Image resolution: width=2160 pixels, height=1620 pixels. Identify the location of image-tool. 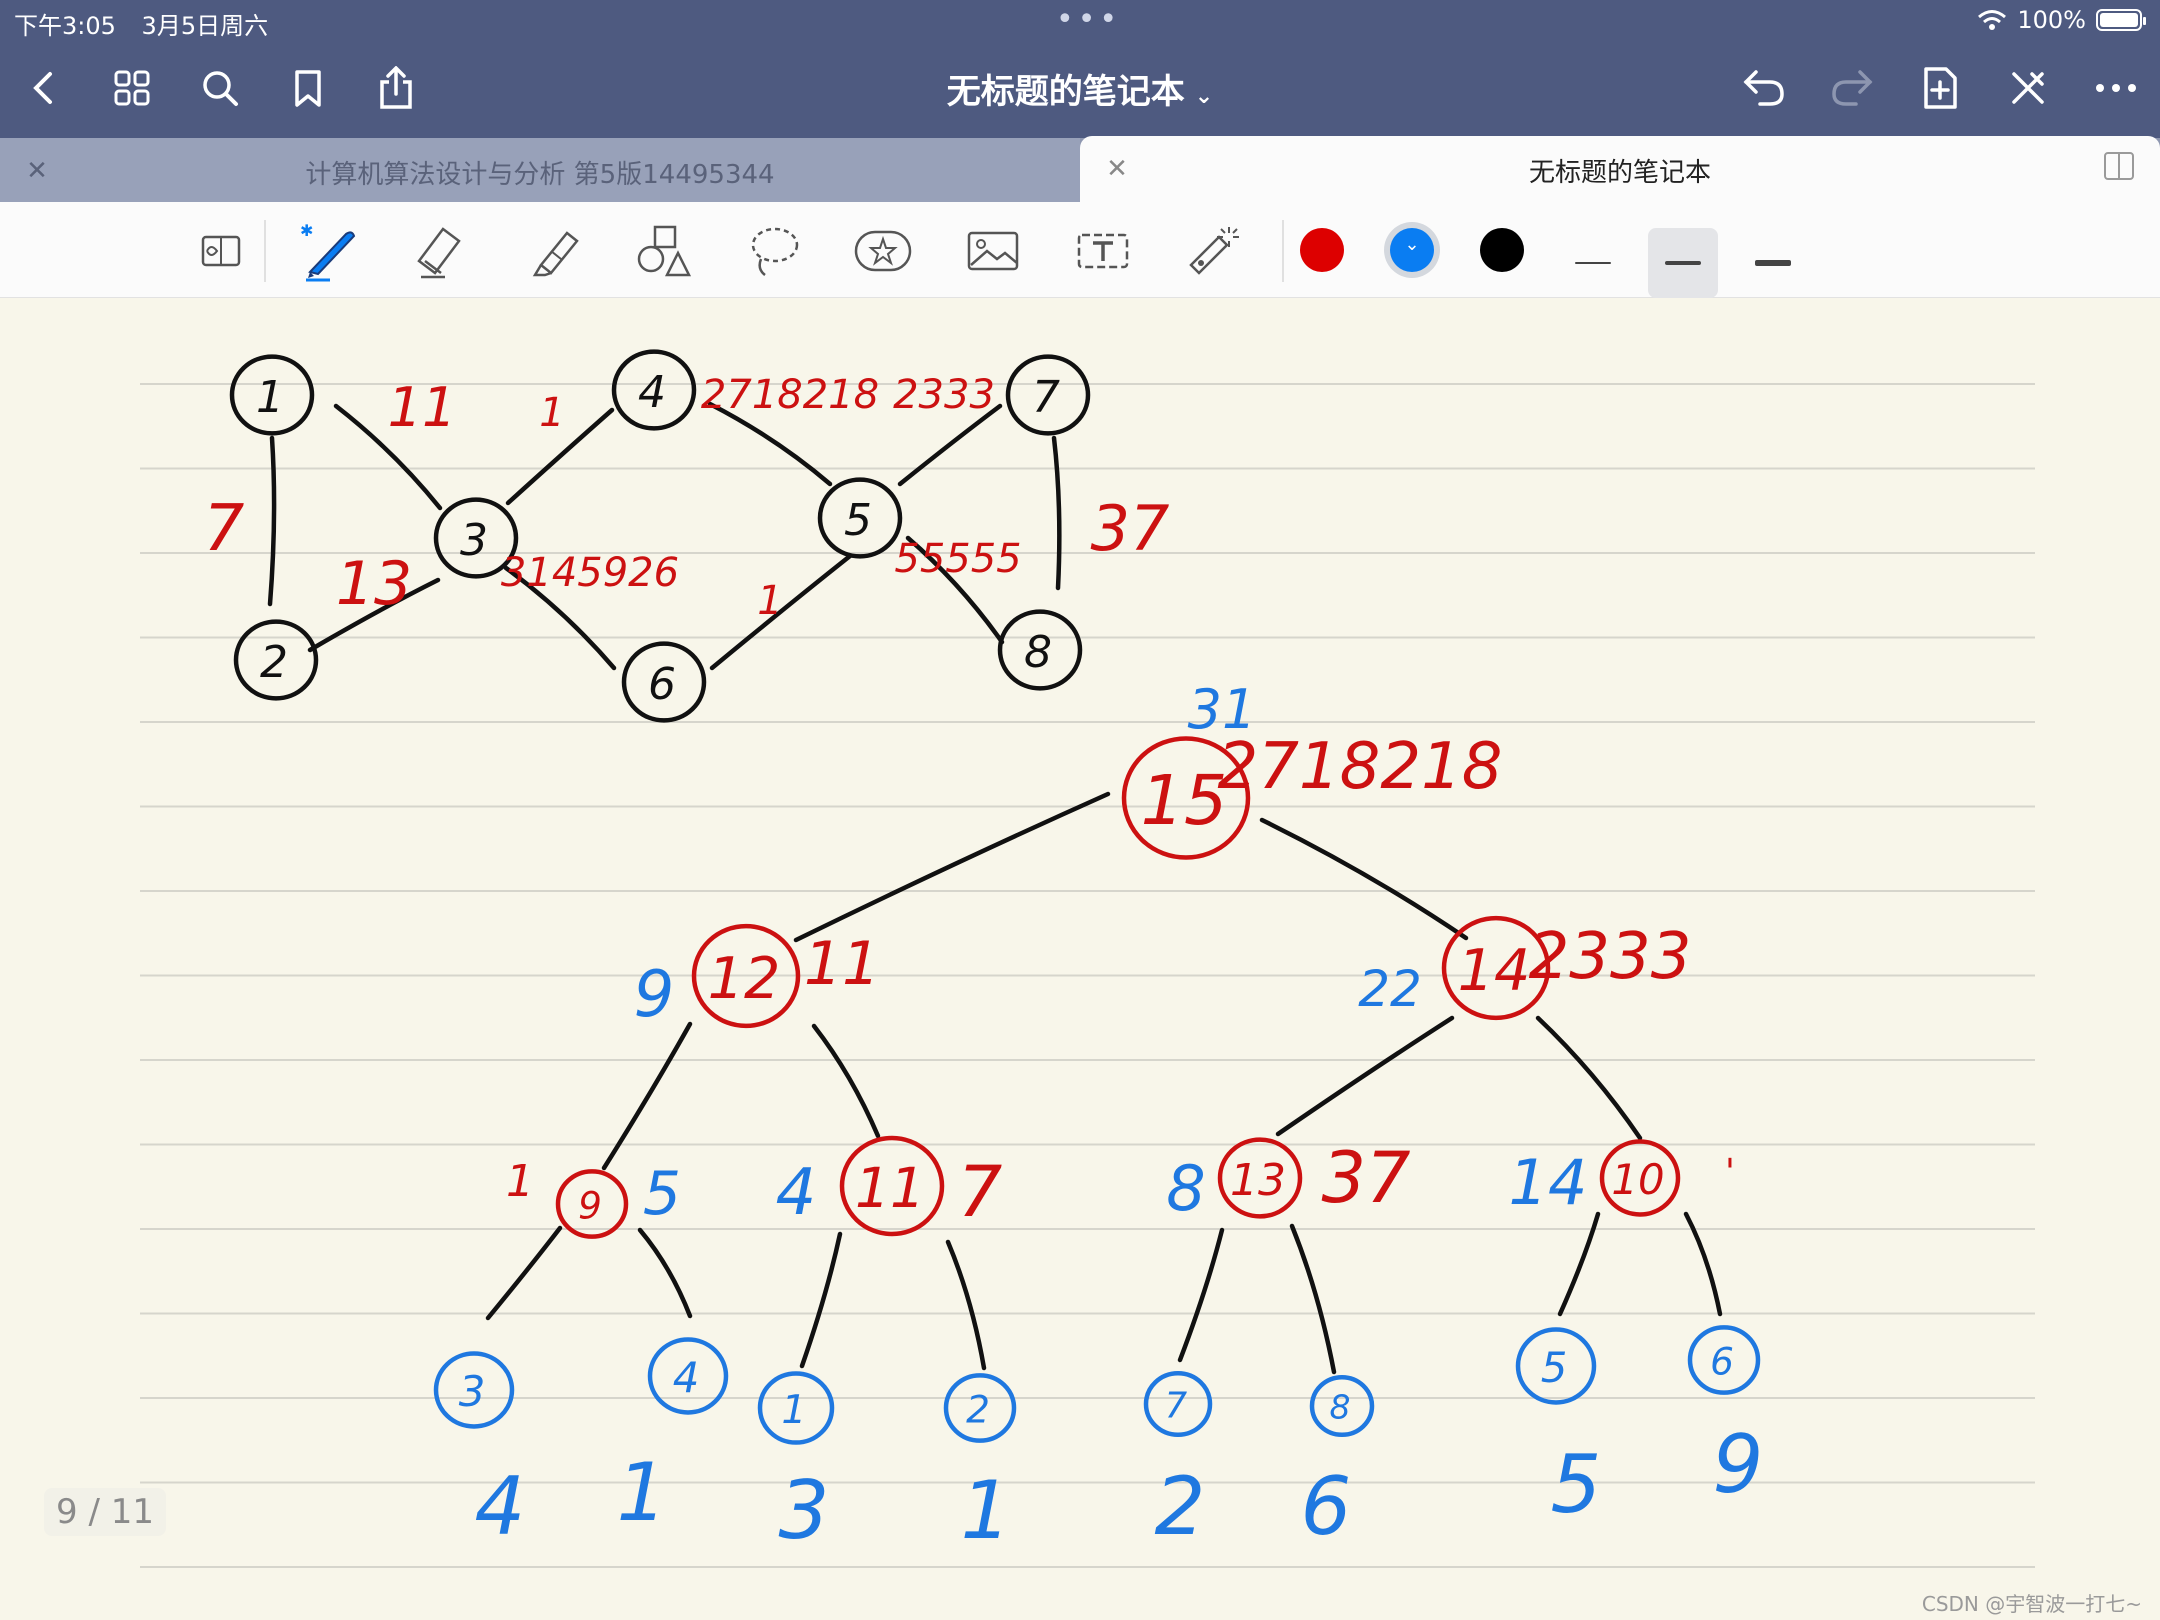
(993, 251).